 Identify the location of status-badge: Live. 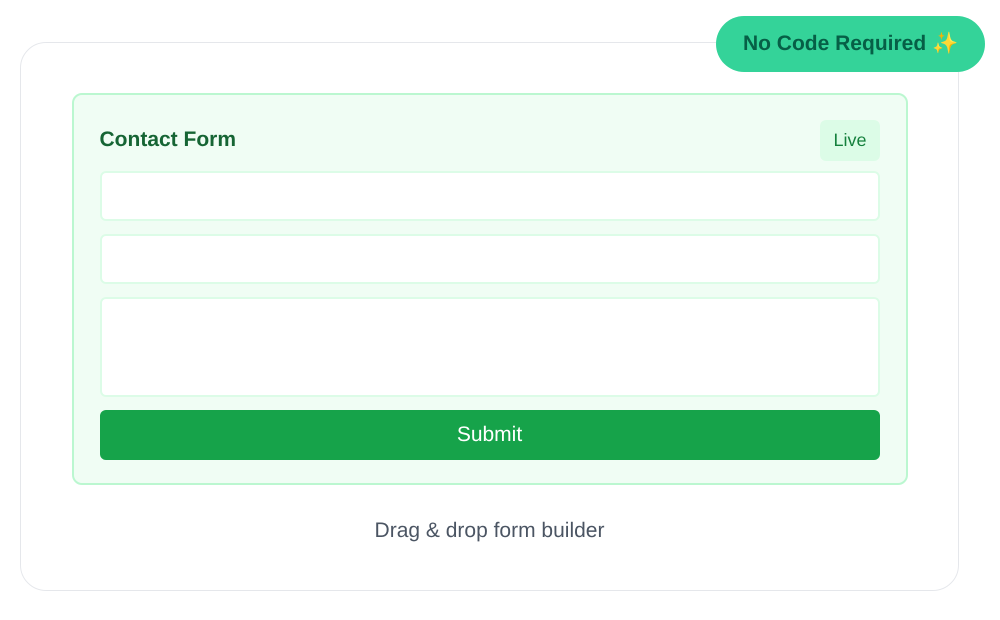
(850, 140).